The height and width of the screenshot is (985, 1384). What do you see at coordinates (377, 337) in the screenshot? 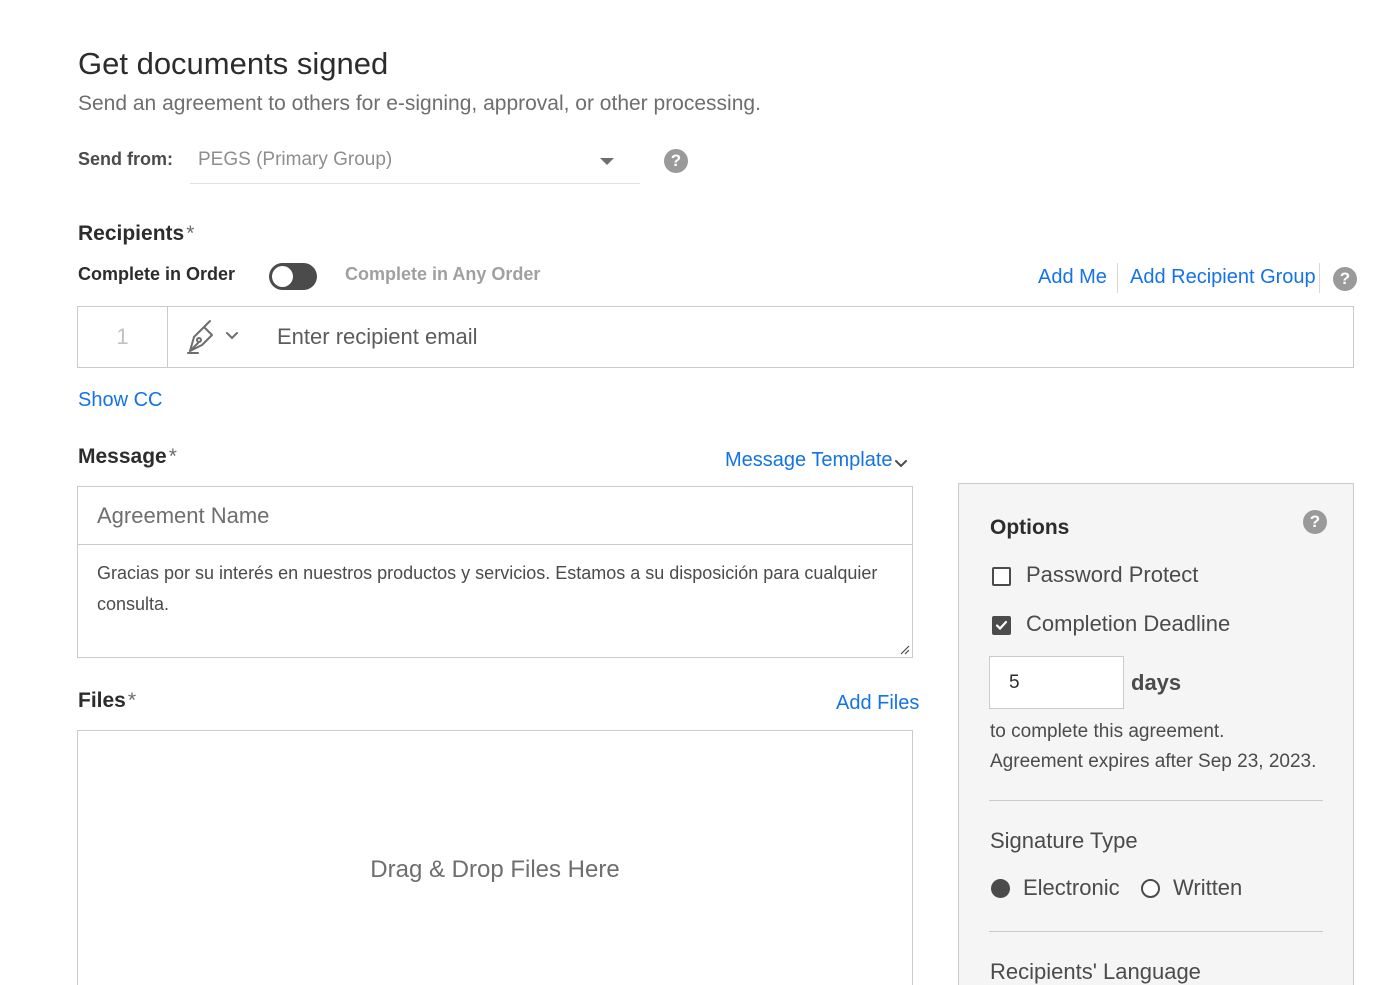
I see `recipient-email-input: Enter recipient email` at bounding box center [377, 337].